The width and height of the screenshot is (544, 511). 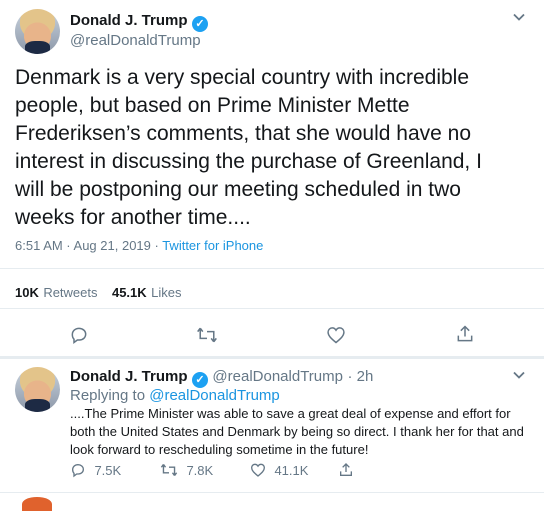 I want to click on author-name-row: Donald J. Trump ✓, so click(x=139, y=22).